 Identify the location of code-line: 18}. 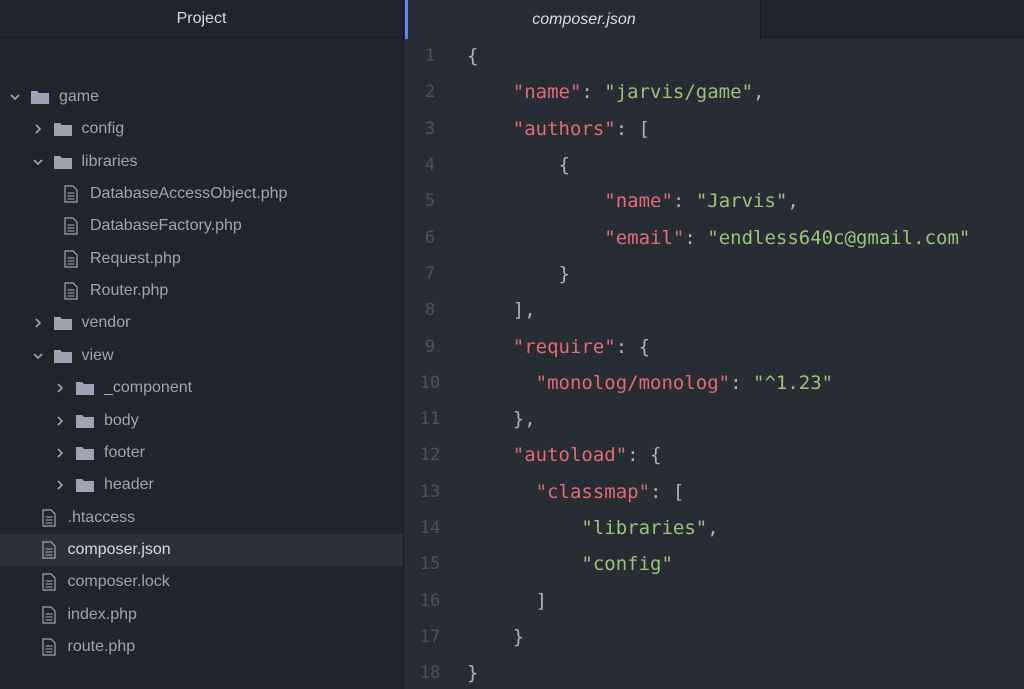
(714, 672).